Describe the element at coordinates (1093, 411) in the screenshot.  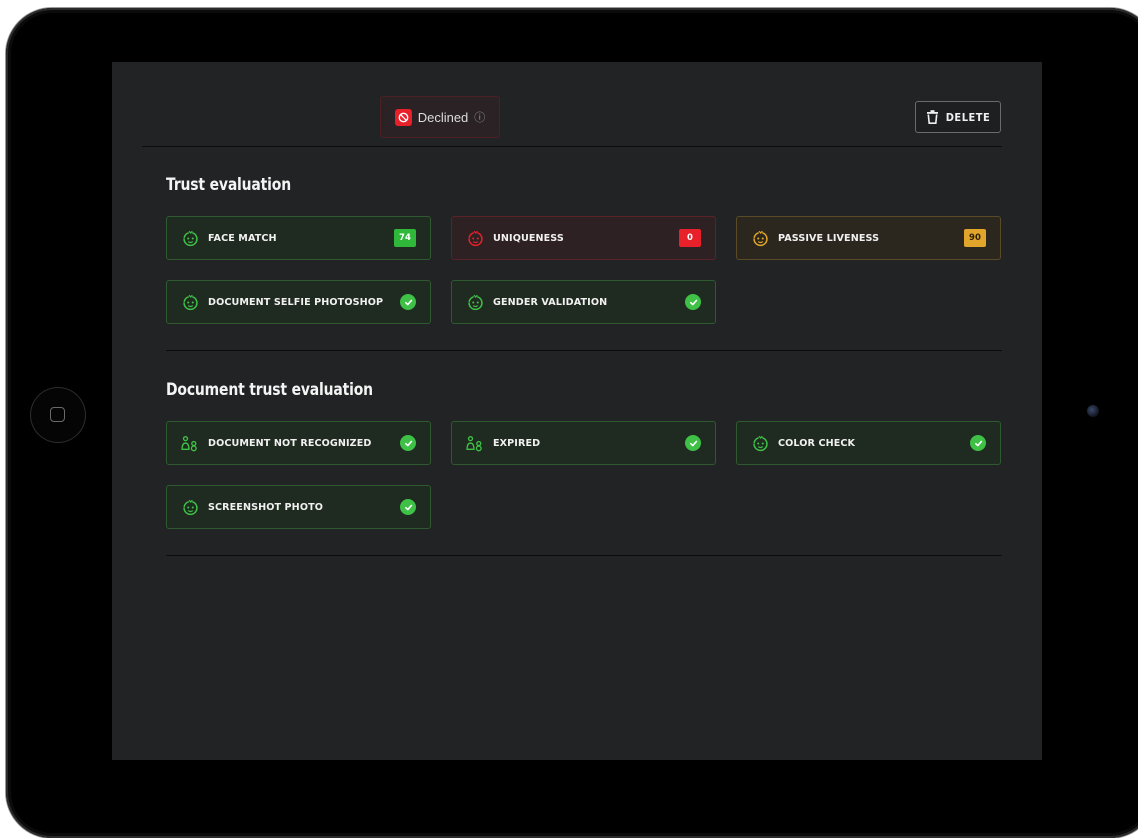
I see `camera-icon` at that location.